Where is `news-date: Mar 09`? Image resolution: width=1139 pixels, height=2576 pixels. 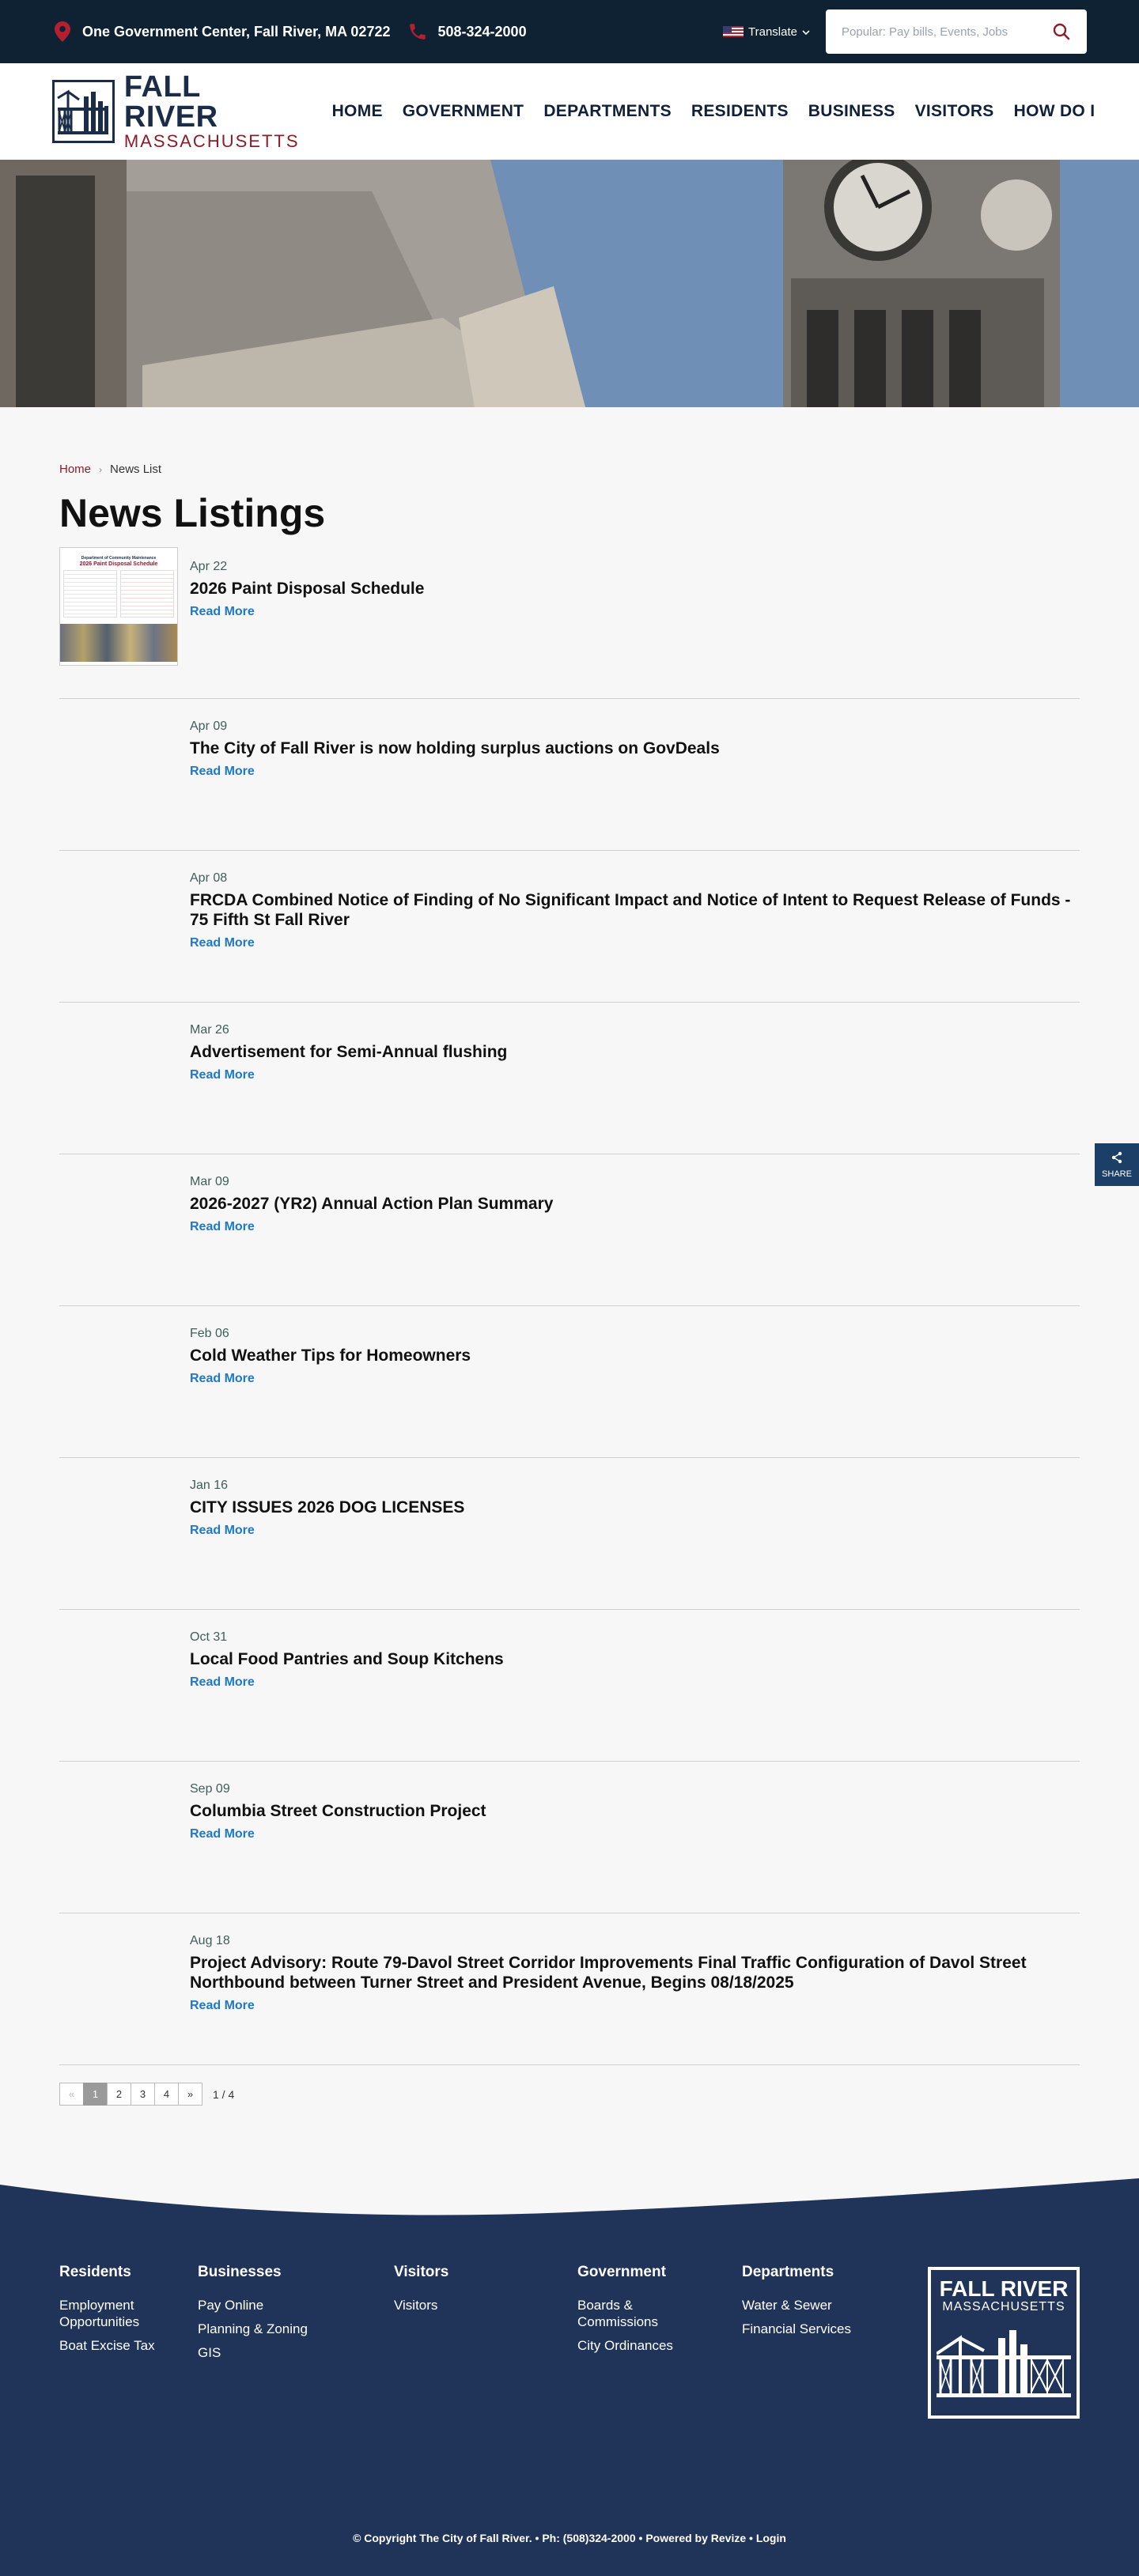
news-date: Mar 09 is located at coordinates (209, 1181).